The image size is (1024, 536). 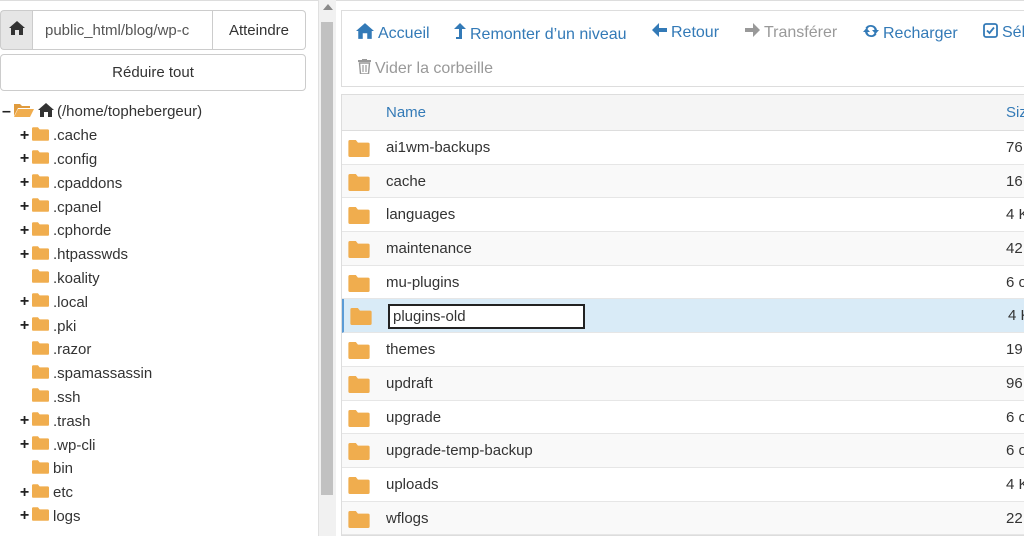 What do you see at coordinates (407, 518) in the screenshot?
I see `file-name: wflogs` at bounding box center [407, 518].